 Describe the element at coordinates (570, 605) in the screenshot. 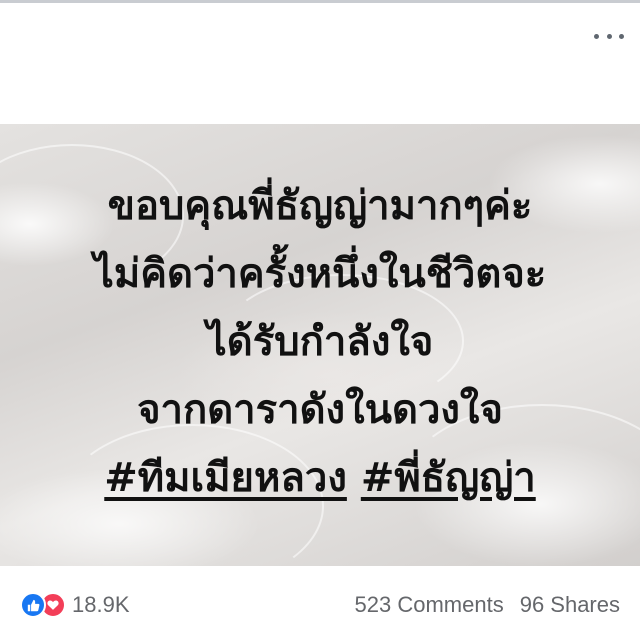

I see `shares-count-link: 96 Shares` at that location.